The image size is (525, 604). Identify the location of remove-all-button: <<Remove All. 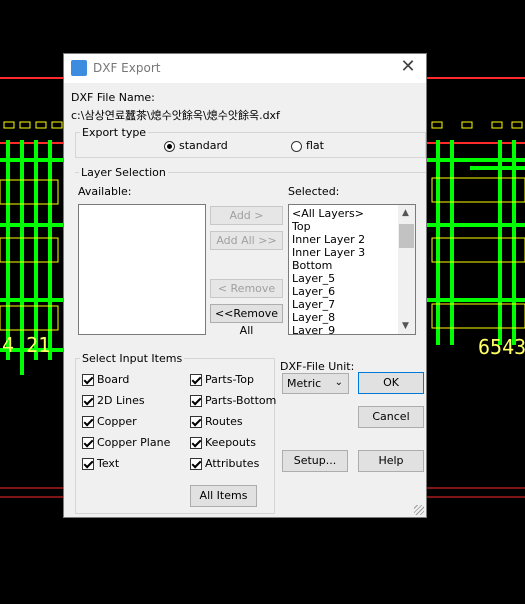
(246, 320).